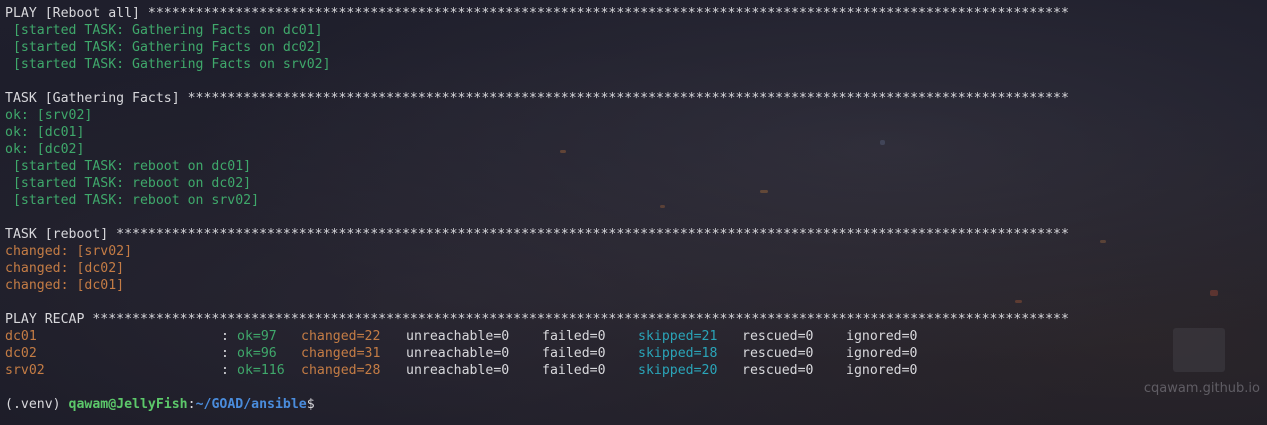 This screenshot has width=1267, height=425. Describe the element at coordinates (49, 115) in the screenshot. I see `ok-line: ok: [srv02]` at that location.